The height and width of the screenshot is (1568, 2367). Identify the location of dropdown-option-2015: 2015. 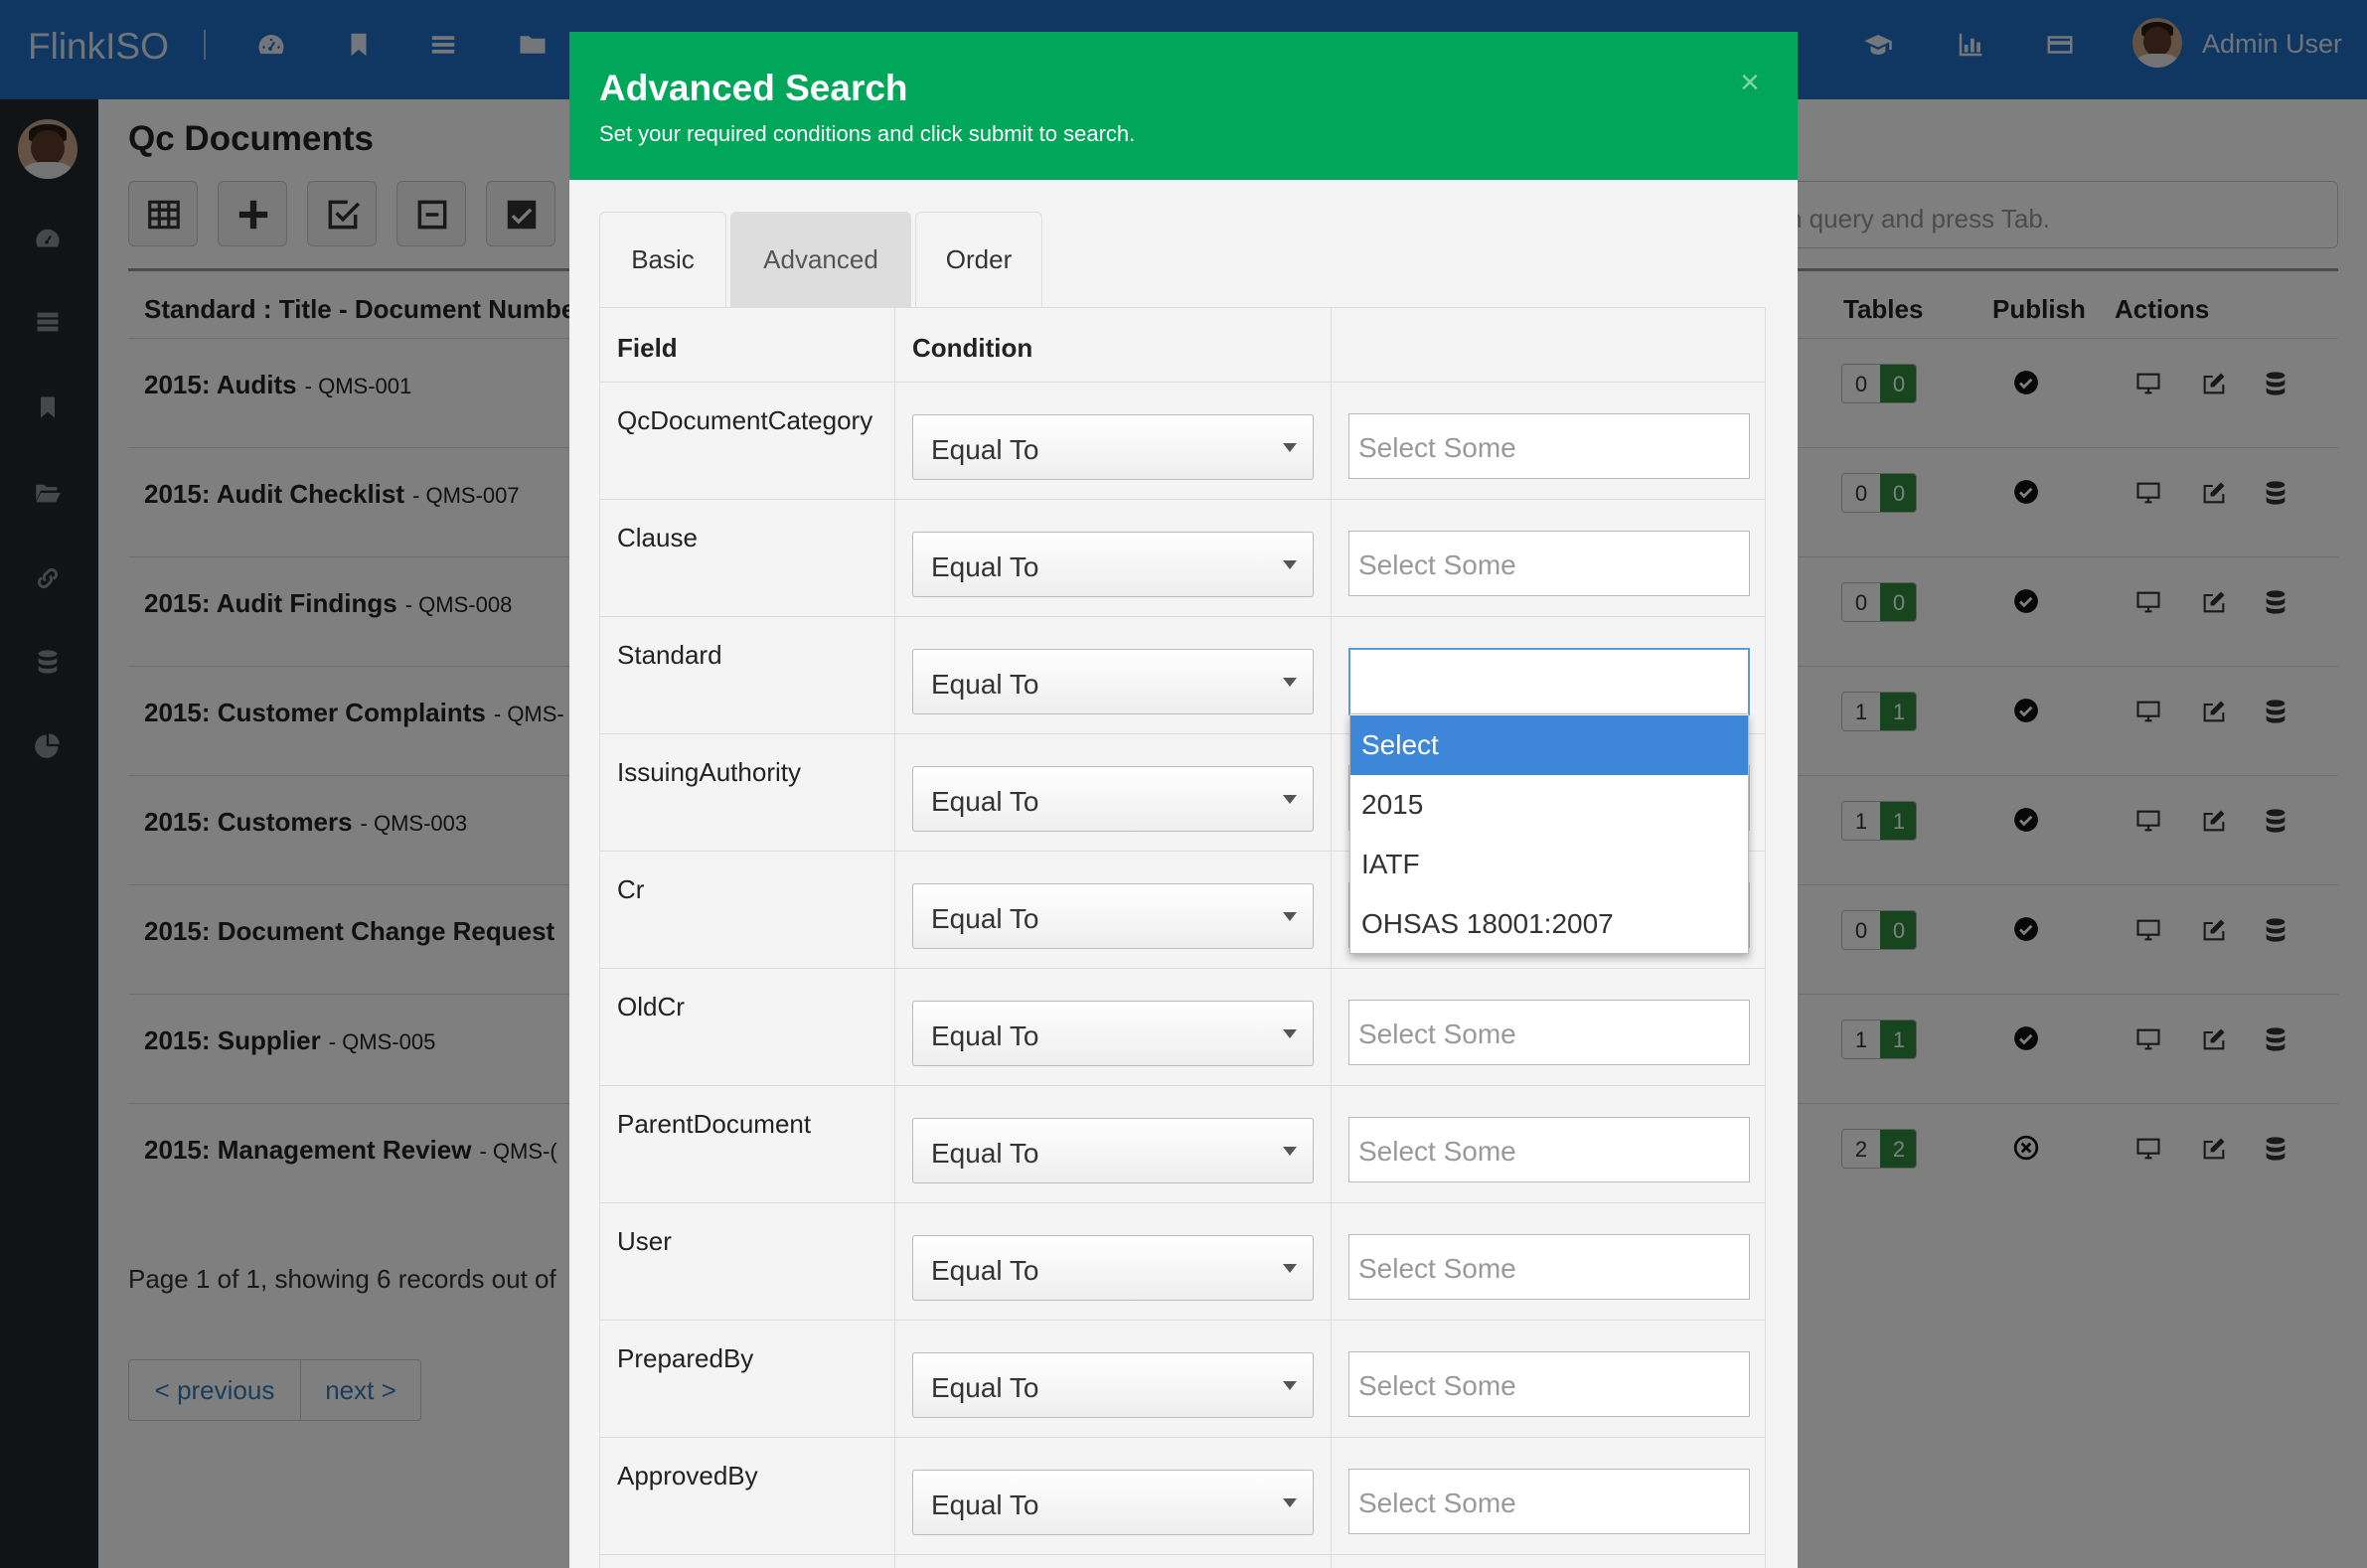
(1549, 805).